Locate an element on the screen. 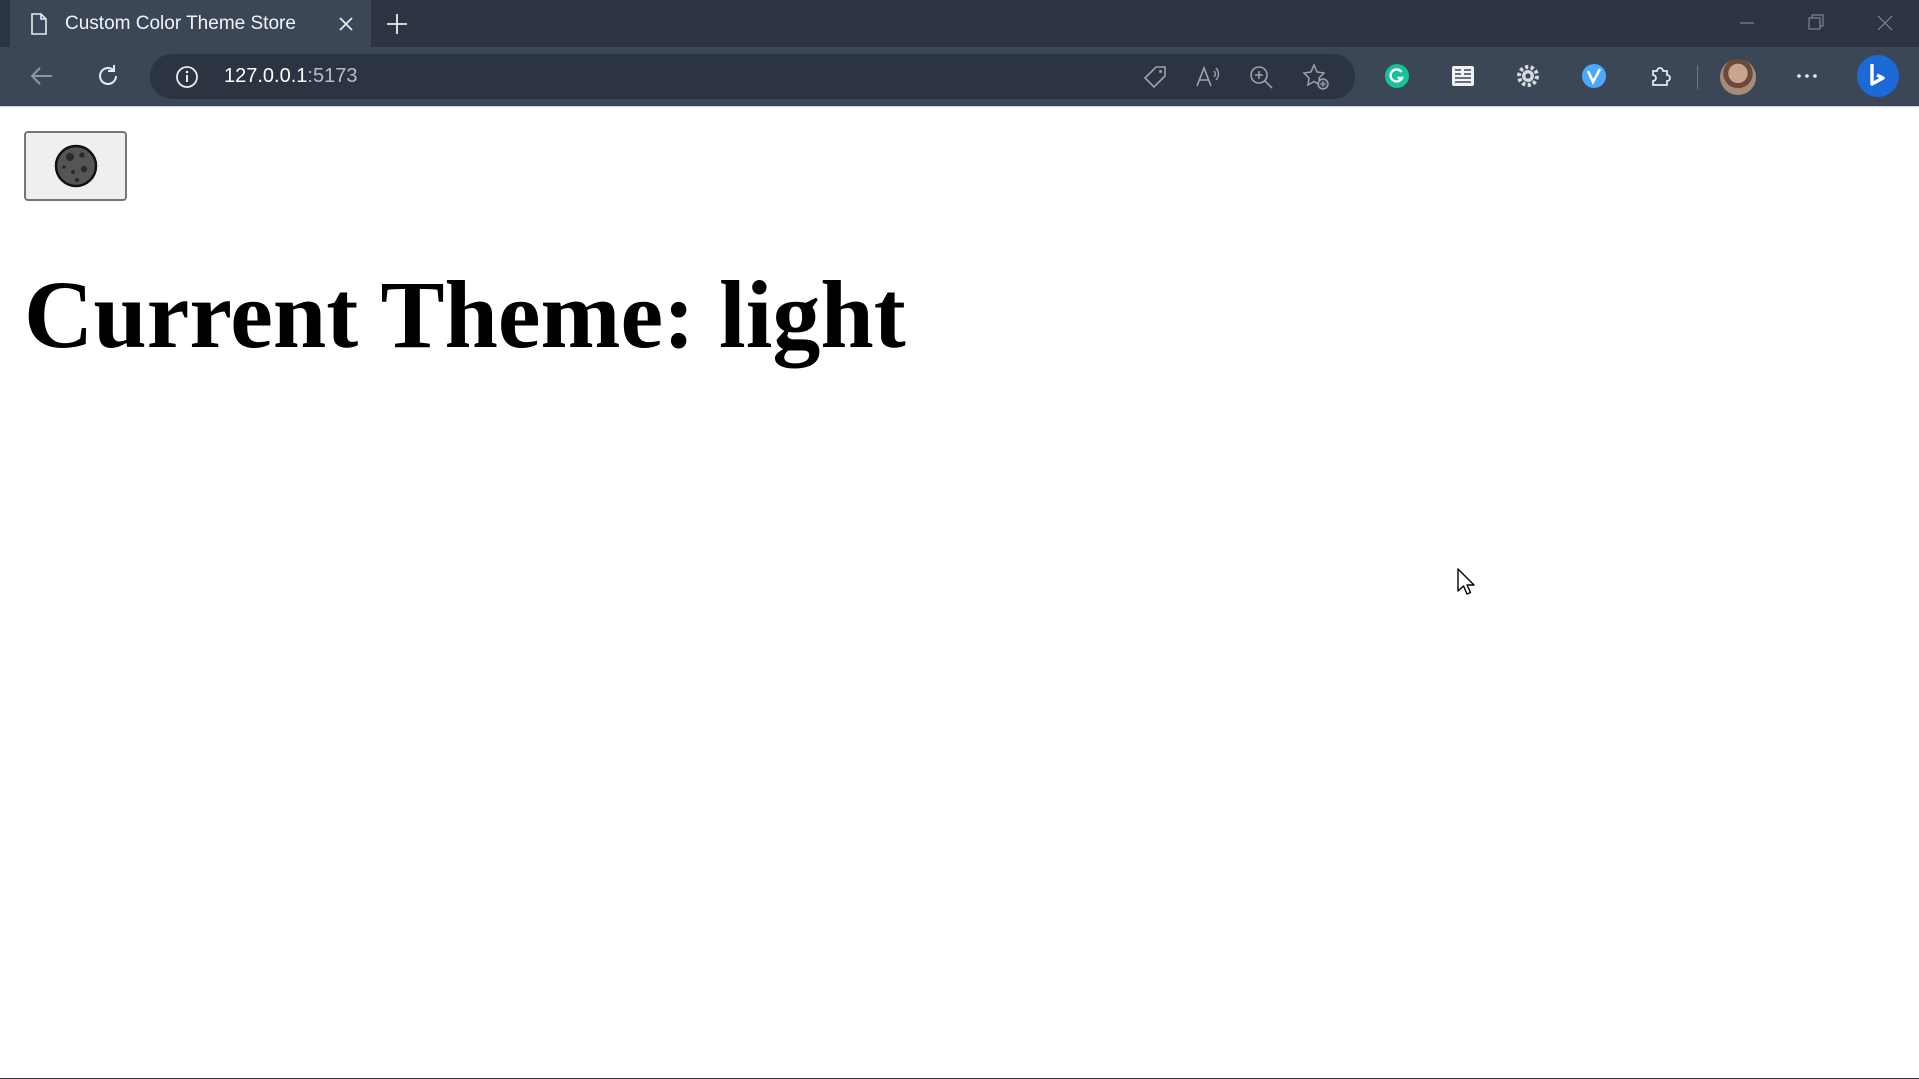  profile-avatar is located at coordinates (1738, 77).